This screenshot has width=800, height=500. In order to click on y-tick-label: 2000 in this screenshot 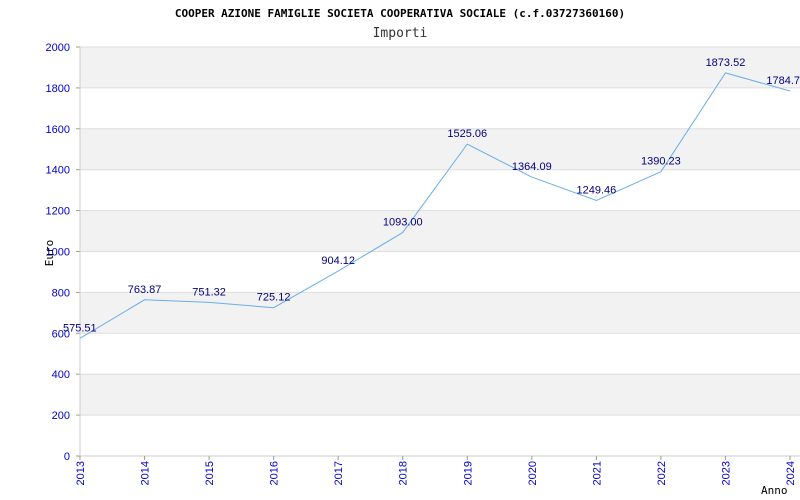, I will do `click(58, 48)`.